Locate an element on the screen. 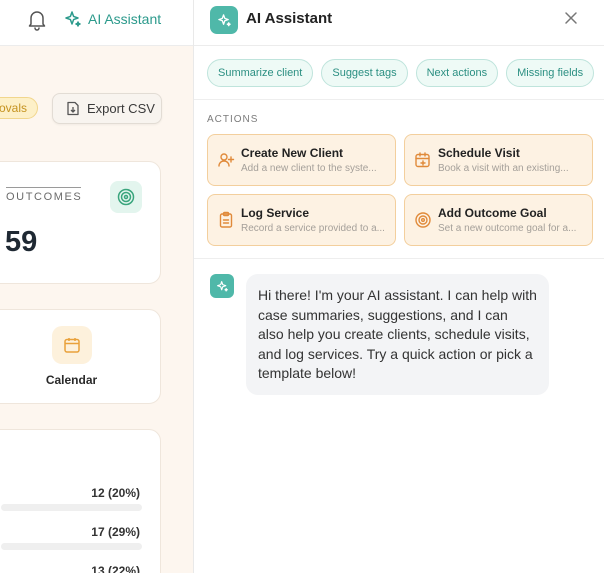 The height and width of the screenshot is (573, 604). ai-assistant-link-label: AI Assistant is located at coordinates (125, 19).